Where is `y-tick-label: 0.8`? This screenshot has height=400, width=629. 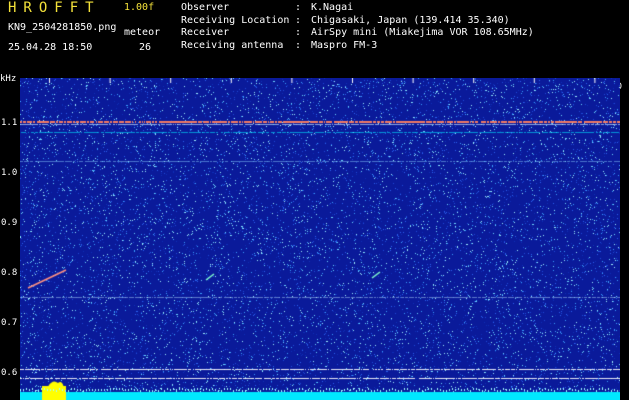 y-tick-label: 0.8 is located at coordinates (9, 273).